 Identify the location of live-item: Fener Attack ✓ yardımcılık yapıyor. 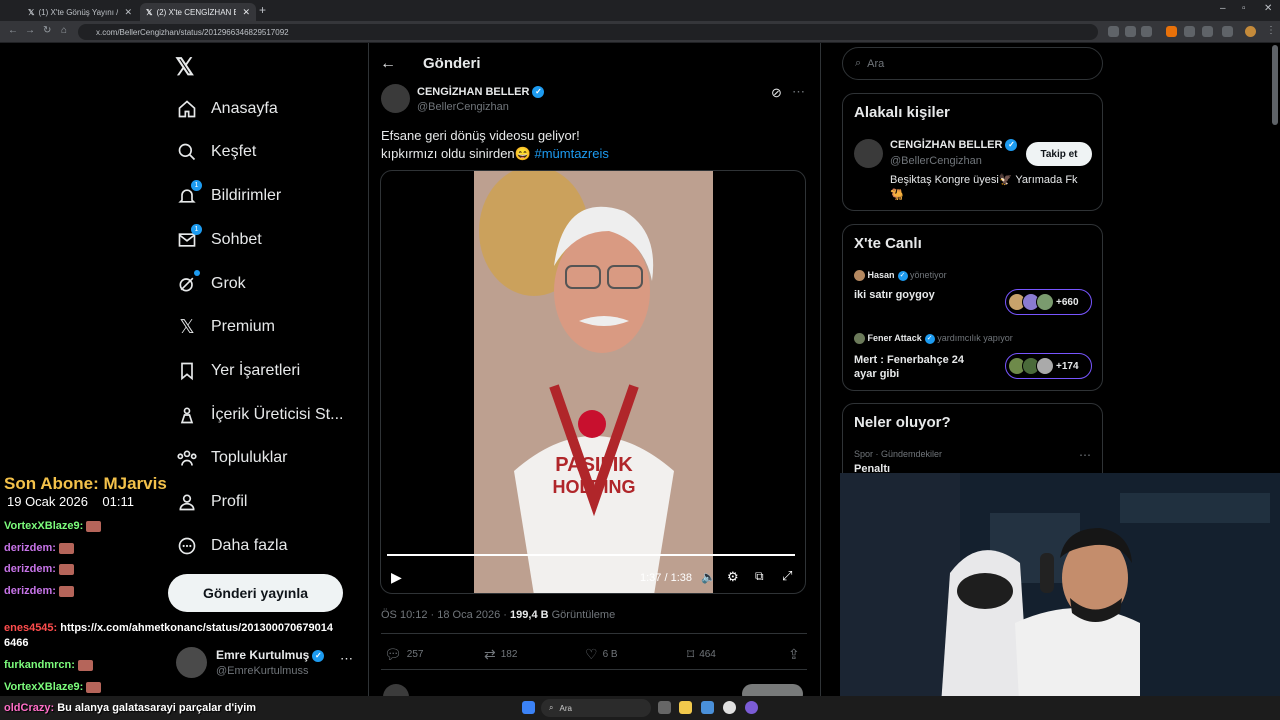
(933, 339).